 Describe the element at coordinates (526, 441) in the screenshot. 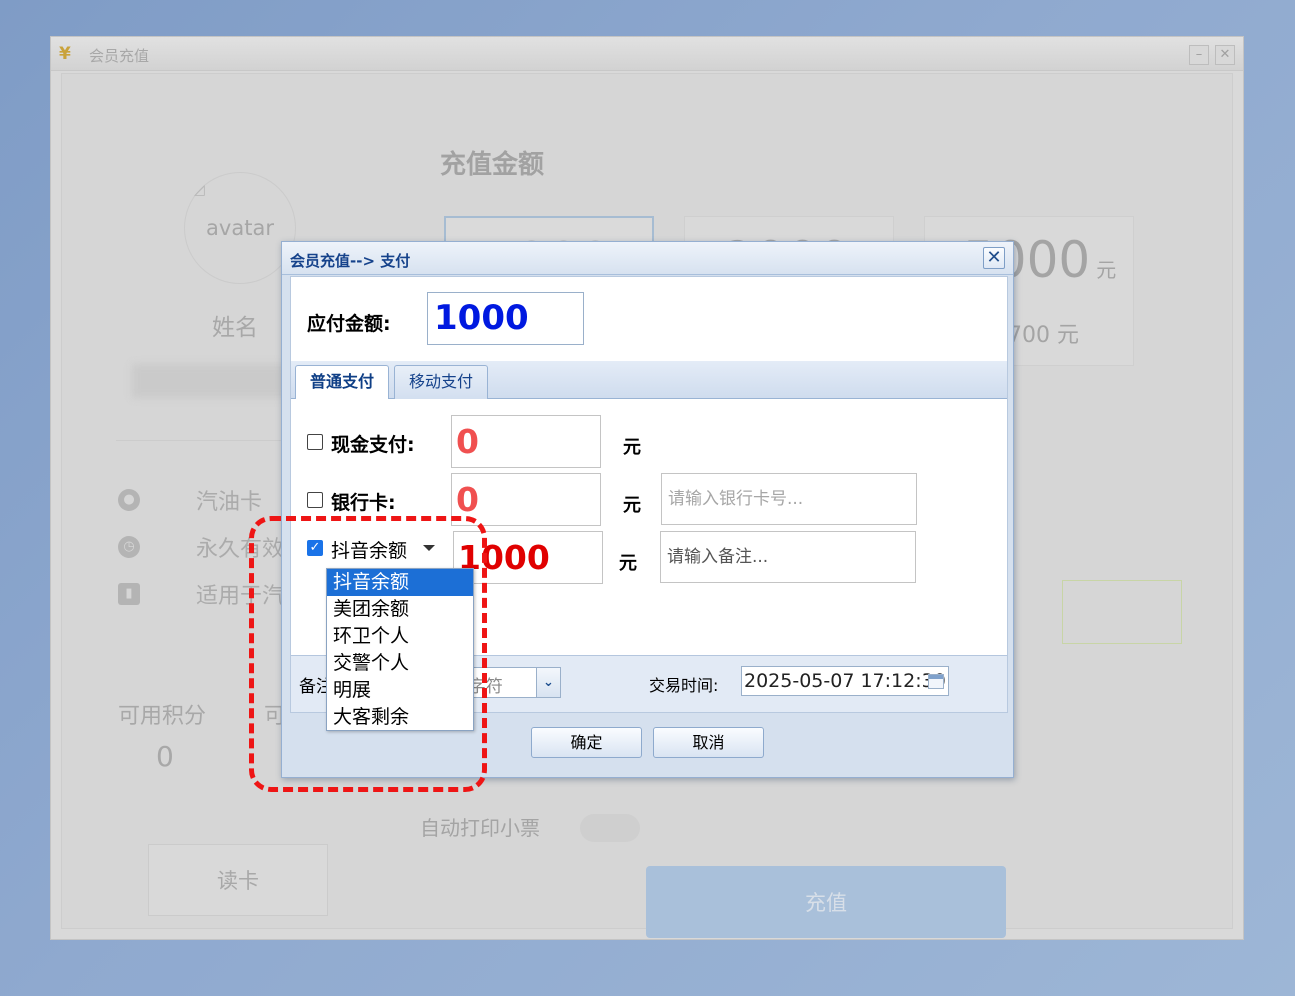

I see `cash-amount-input: 0` at that location.